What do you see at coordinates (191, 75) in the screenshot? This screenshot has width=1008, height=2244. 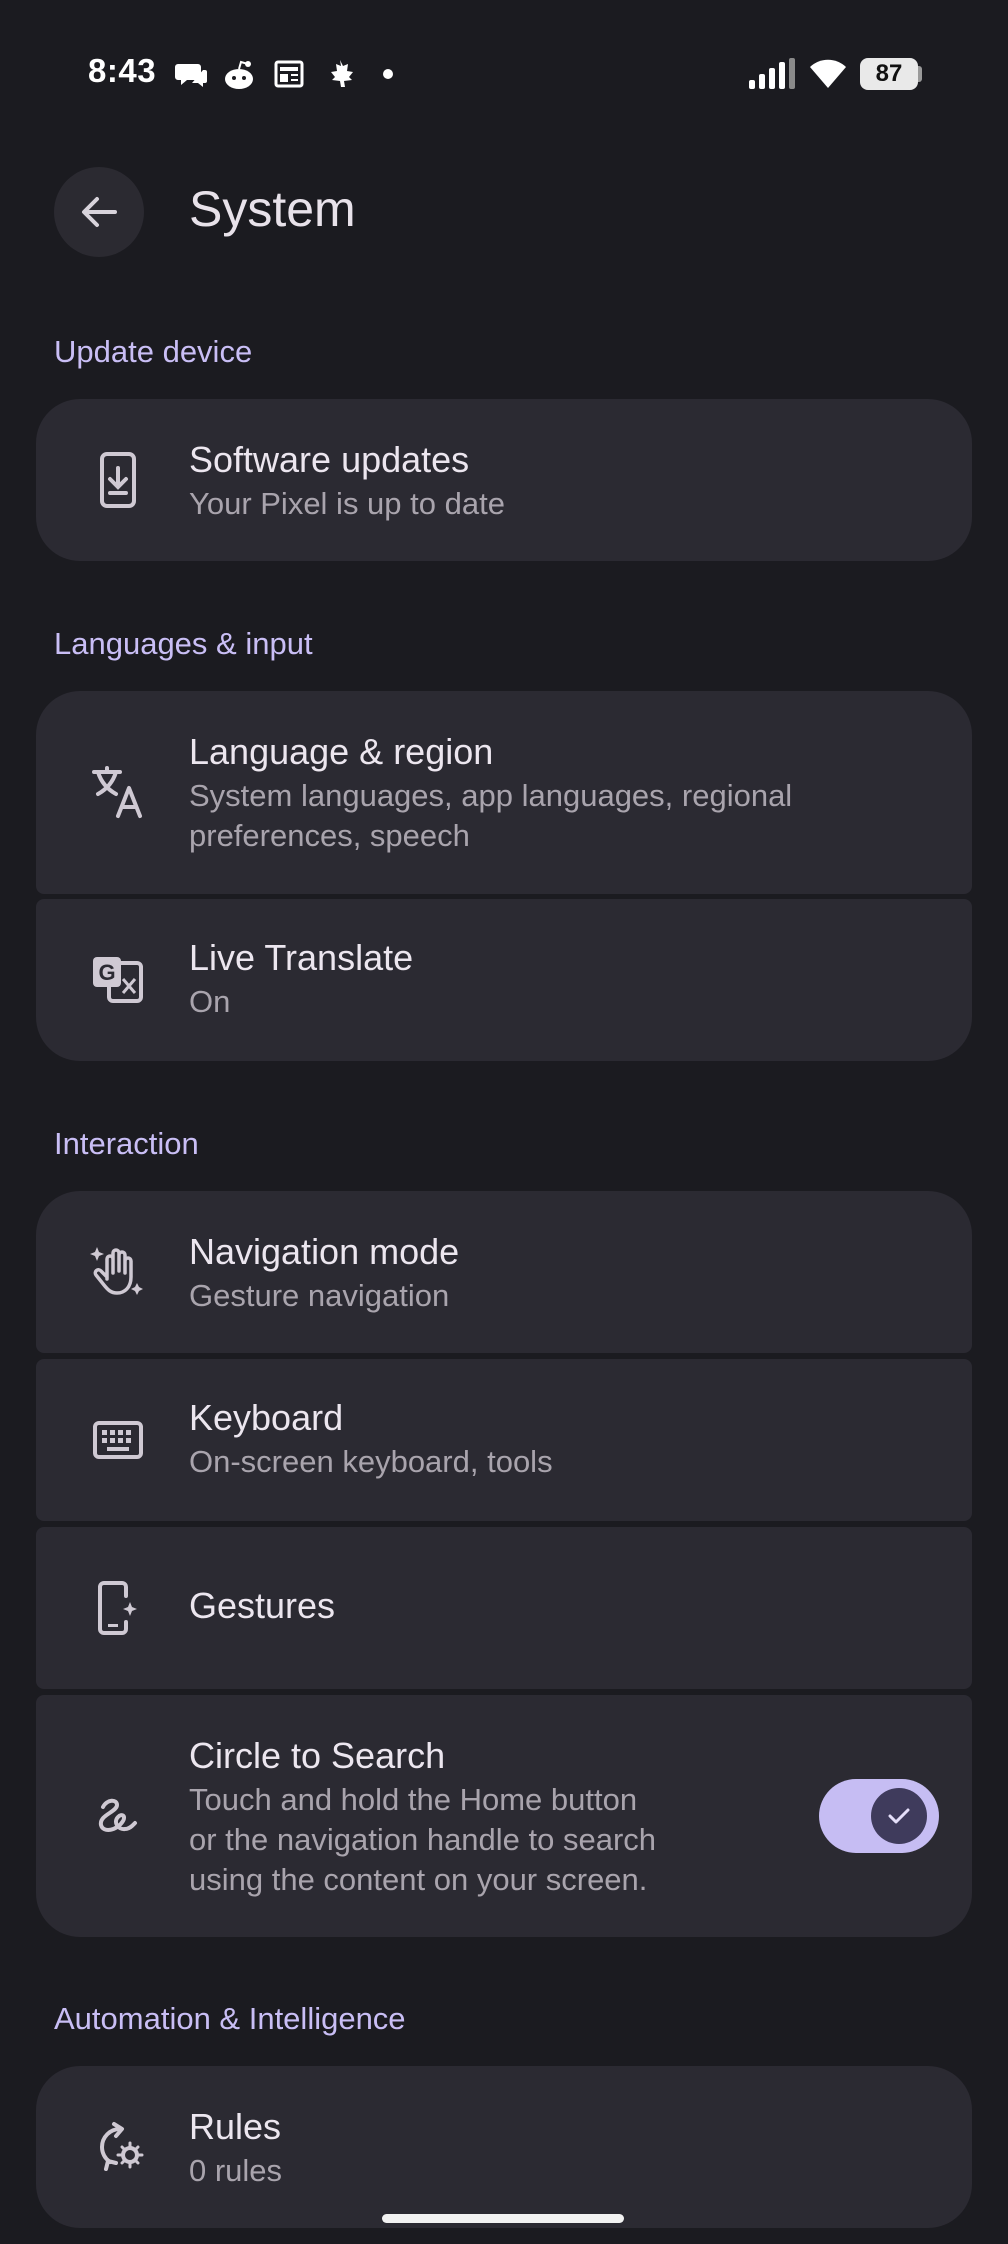 I see `chat-icon` at bounding box center [191, 75].